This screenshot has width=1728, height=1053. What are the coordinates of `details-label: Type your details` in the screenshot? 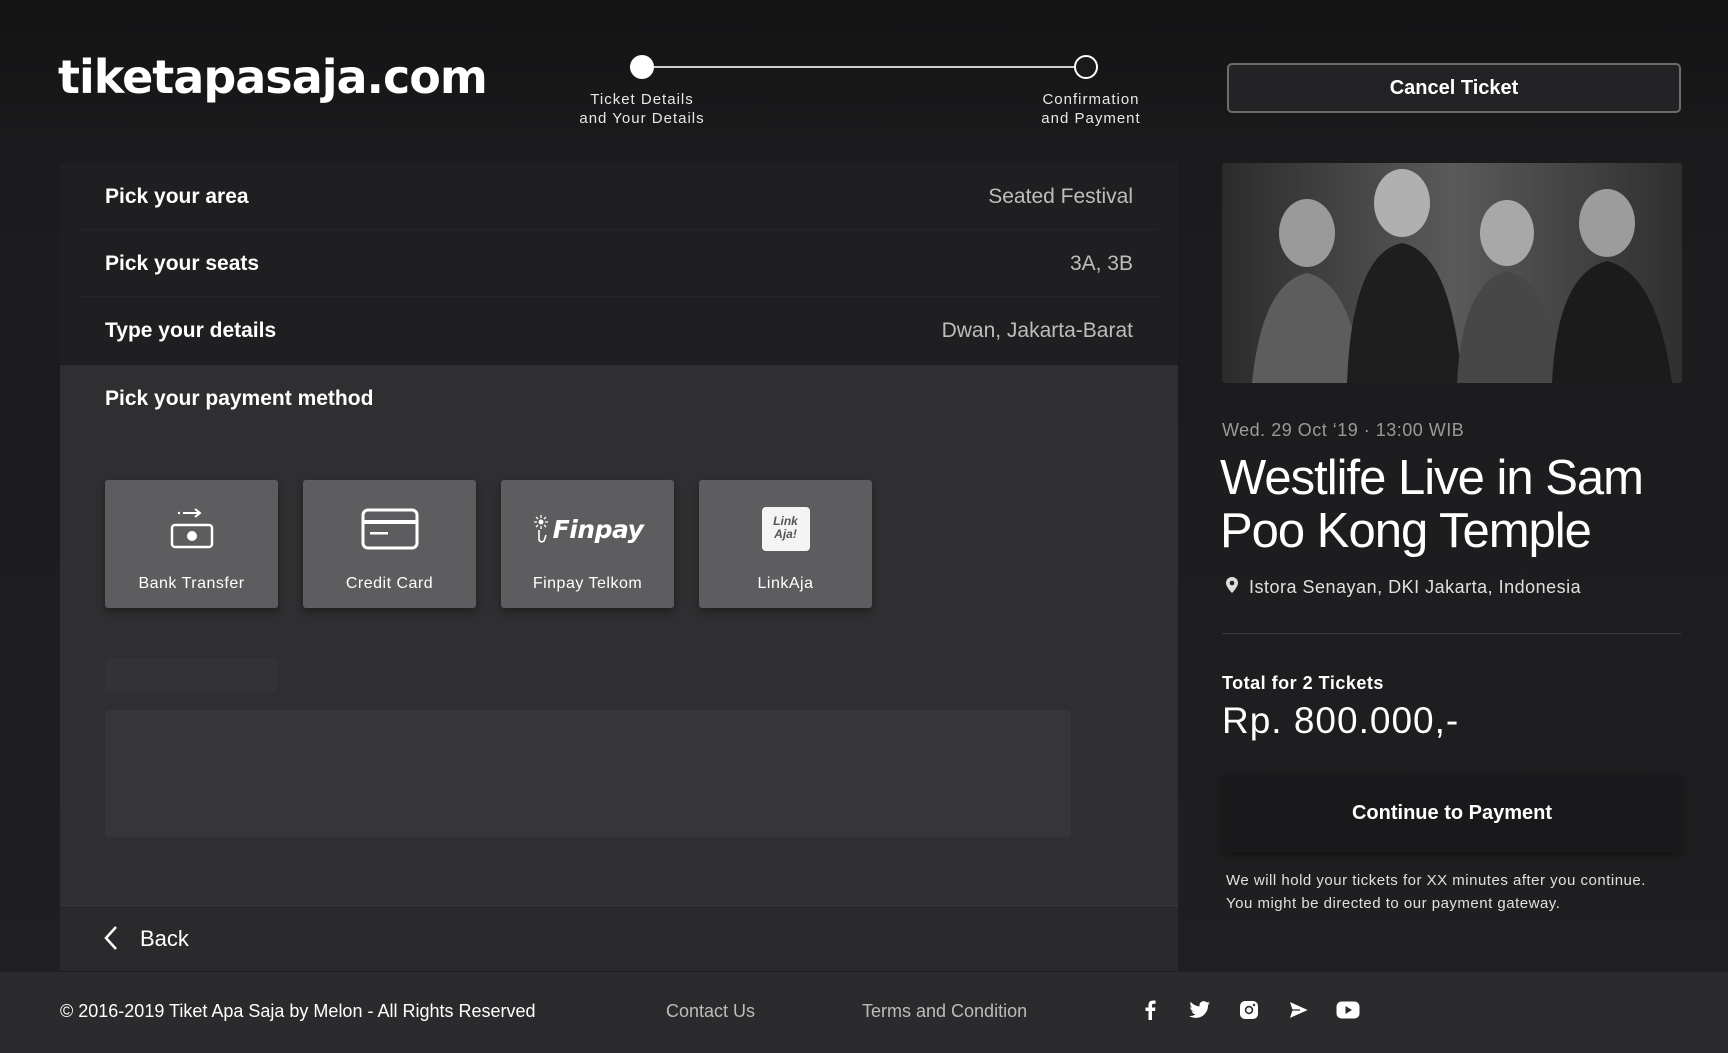 It's located at (191, 330).